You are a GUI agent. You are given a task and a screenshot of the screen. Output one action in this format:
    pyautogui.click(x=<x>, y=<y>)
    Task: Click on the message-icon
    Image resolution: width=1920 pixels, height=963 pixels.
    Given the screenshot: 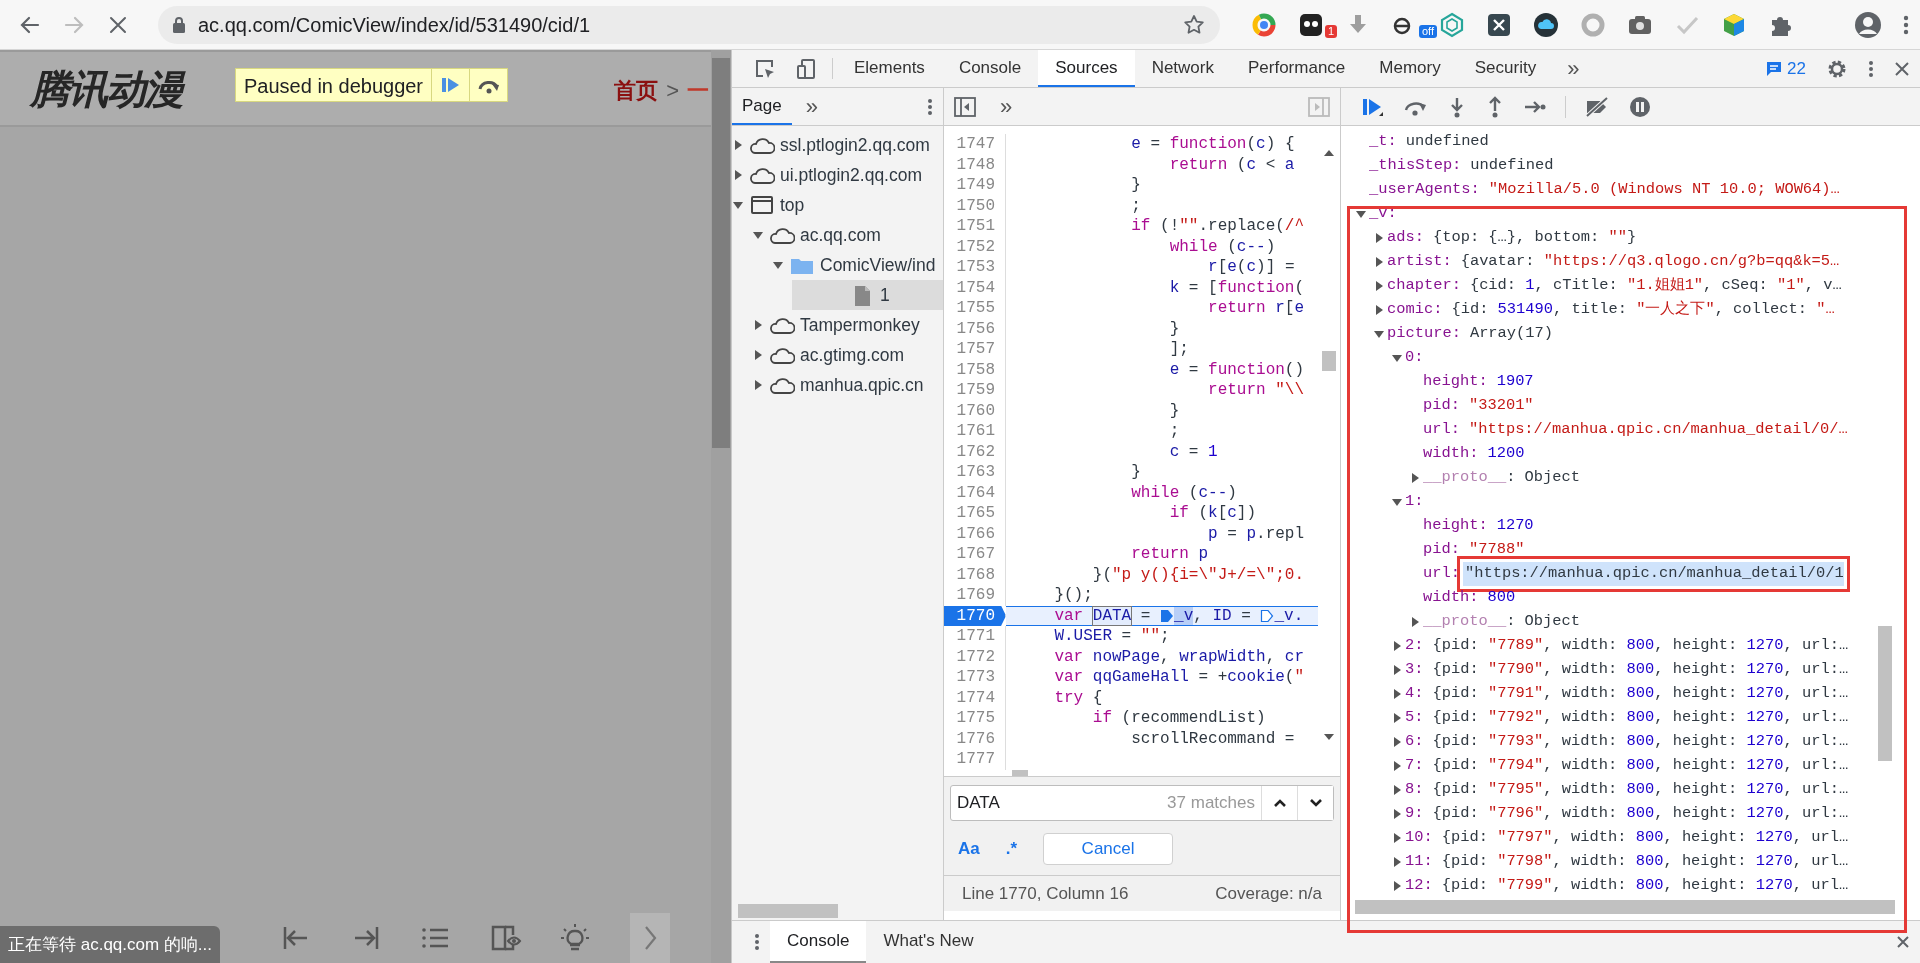 What is the action you would take?
    pyautogui.click(x=1774, y=68)
    